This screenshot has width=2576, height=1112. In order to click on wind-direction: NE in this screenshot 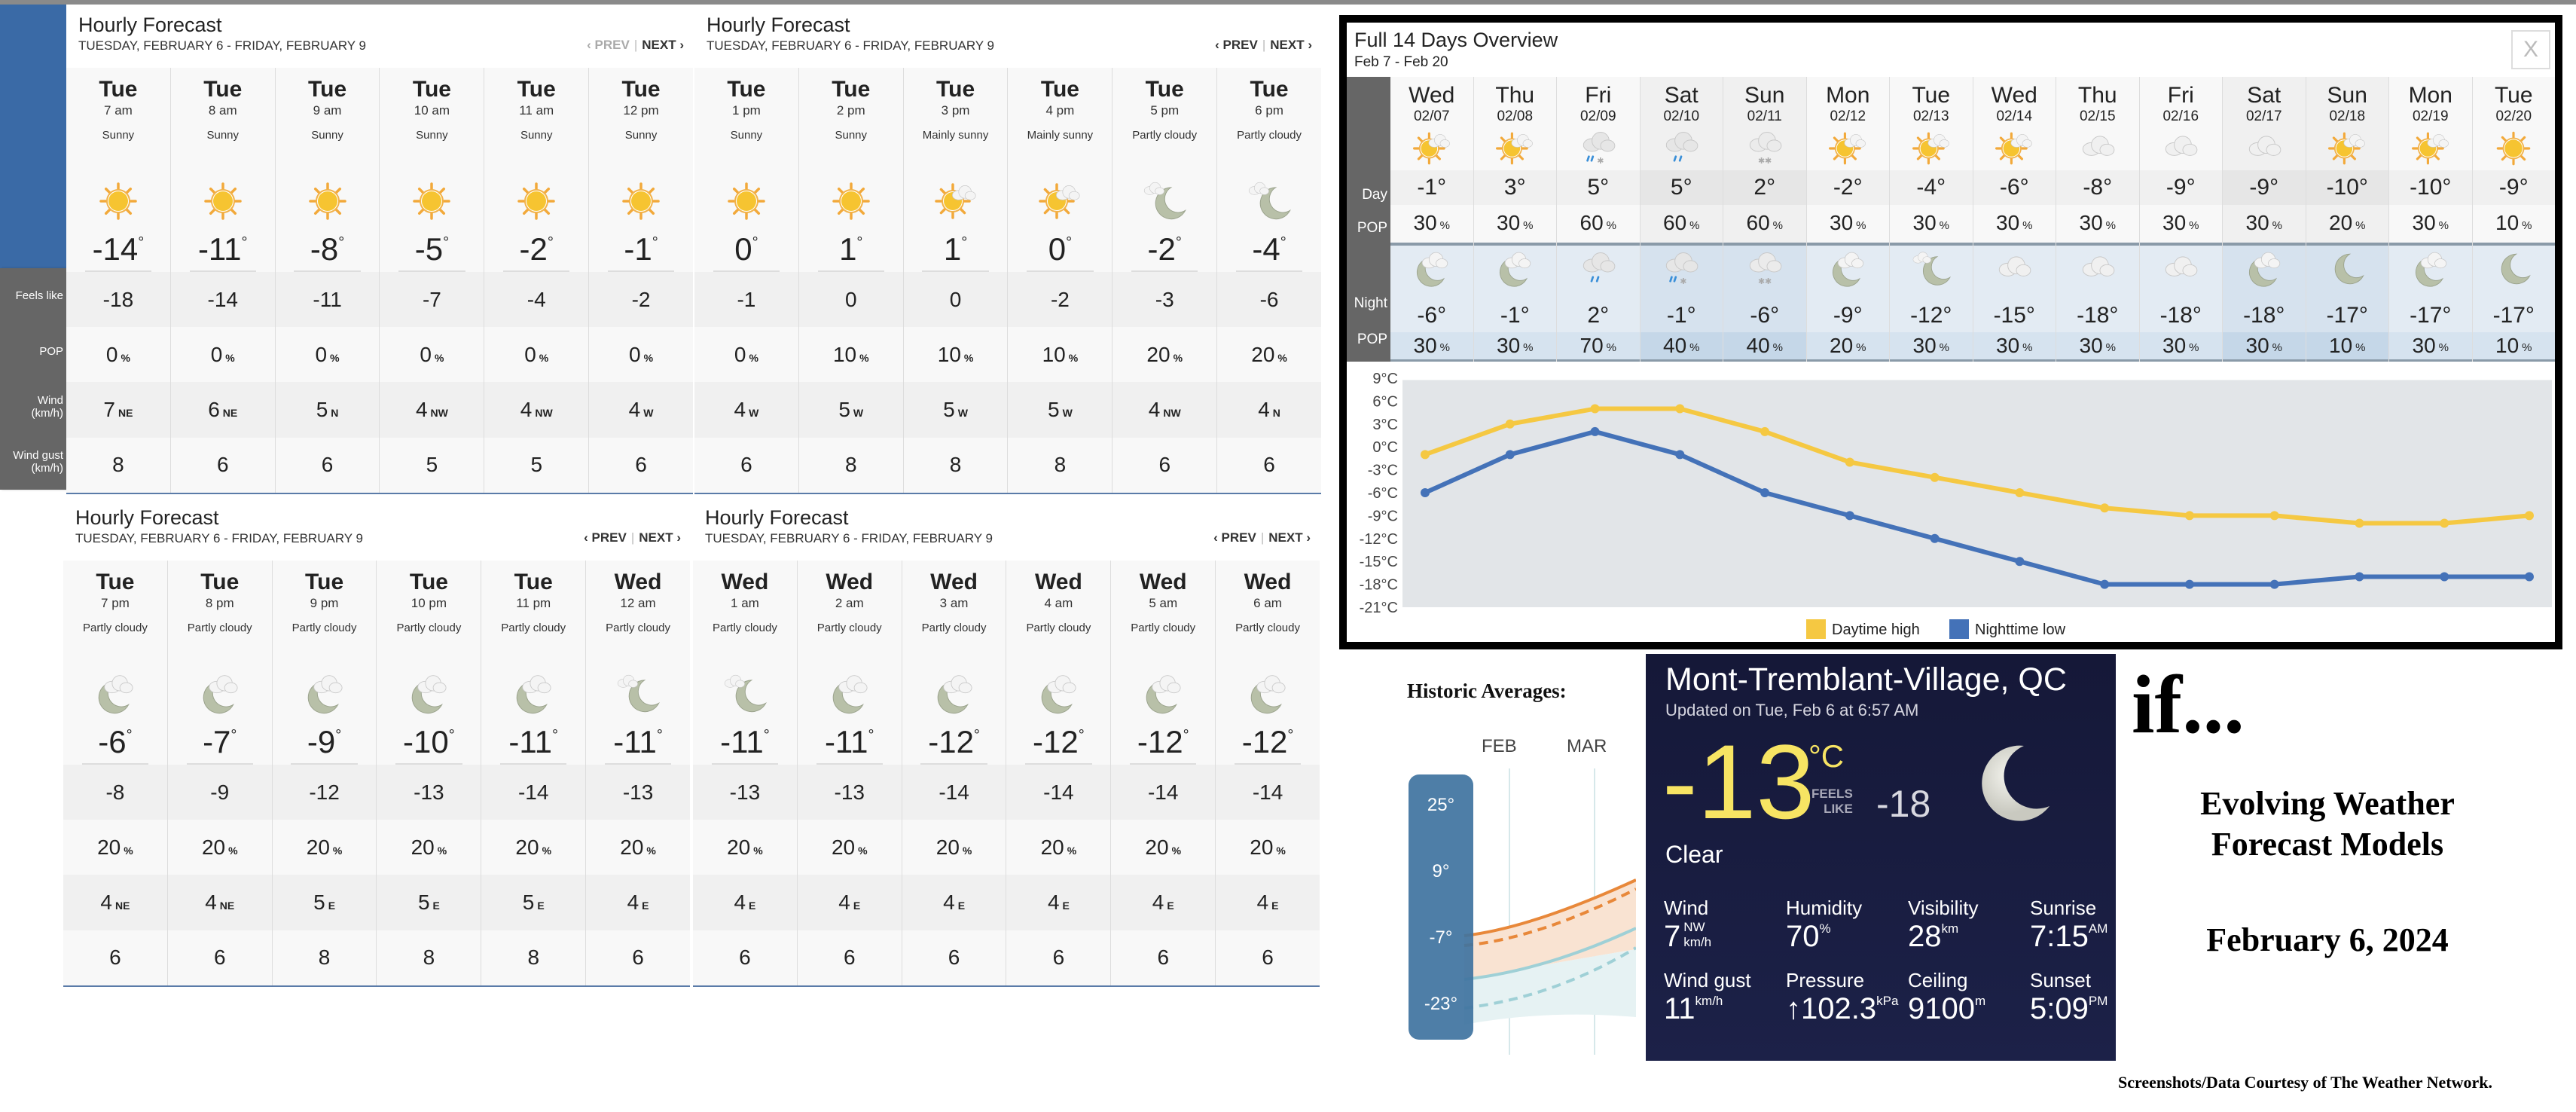, I will do `click(122, 906)`.